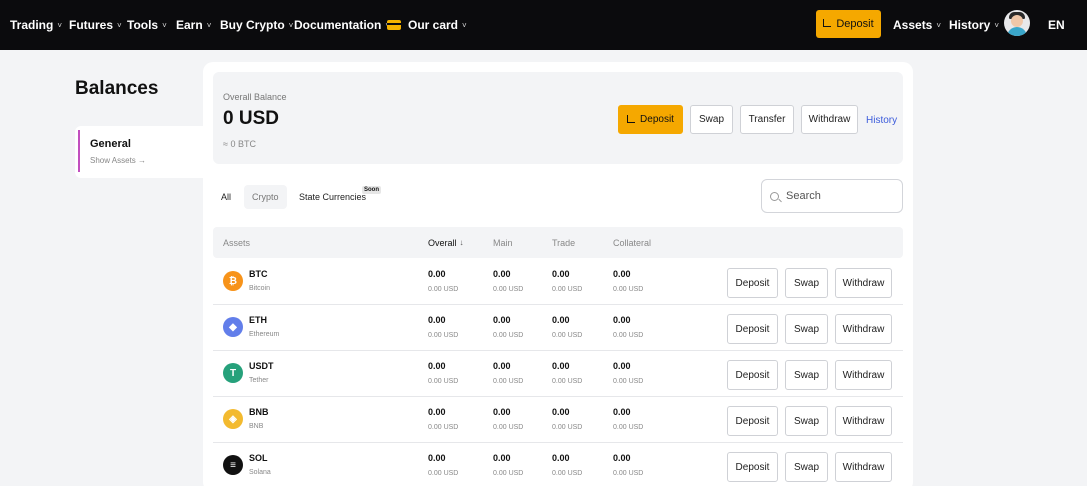  What do you see at coordinates (631, 118) in the screenshot?
I see `deposit-icon` at bounding box center [631, 118].